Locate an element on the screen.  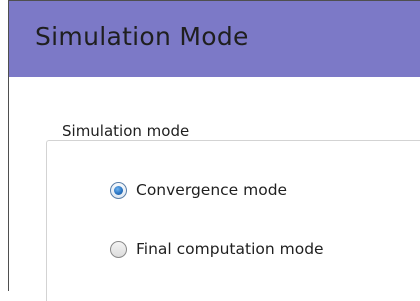
final-computation-mode-label: Final computation mode is located at coordinates (230, 249).